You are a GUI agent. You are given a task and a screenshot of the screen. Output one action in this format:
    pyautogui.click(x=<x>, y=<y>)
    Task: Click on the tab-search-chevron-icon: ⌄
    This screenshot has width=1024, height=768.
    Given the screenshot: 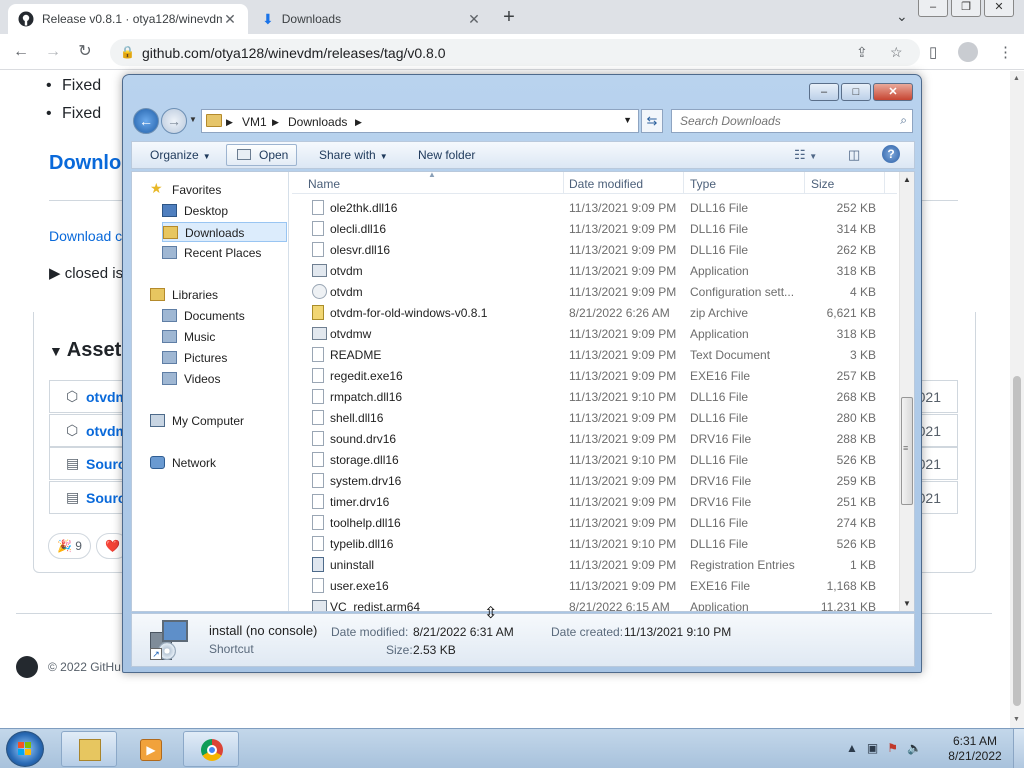 What is the action you would take?
    pyautogui.click(x=902, y=16)
    